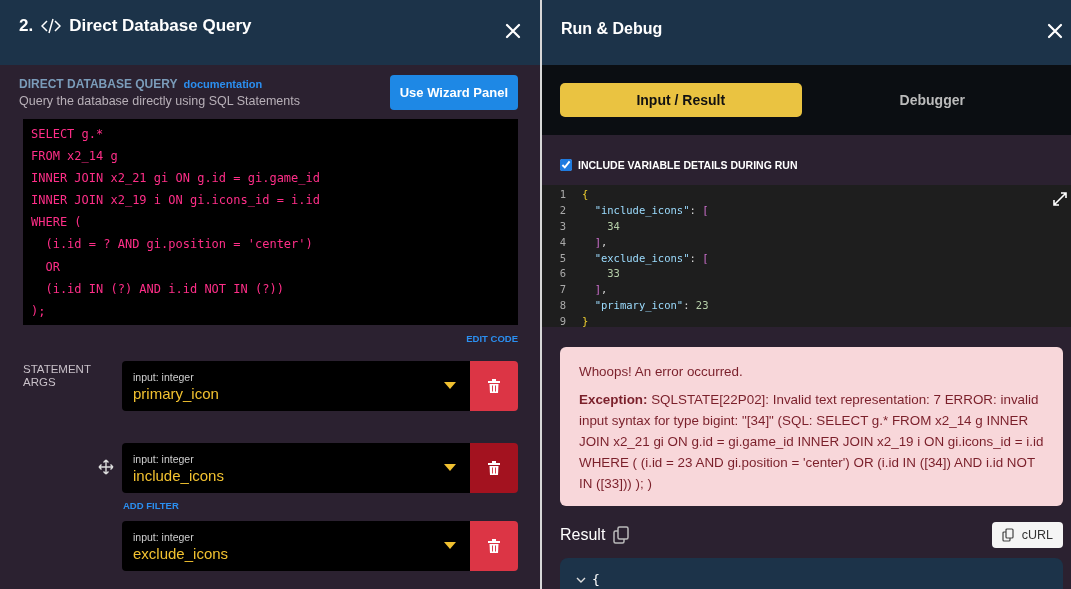  What do you see at coordinates (39, 311) in the screenshot?
I see `code-line: );` at bounding box center [39, 311].